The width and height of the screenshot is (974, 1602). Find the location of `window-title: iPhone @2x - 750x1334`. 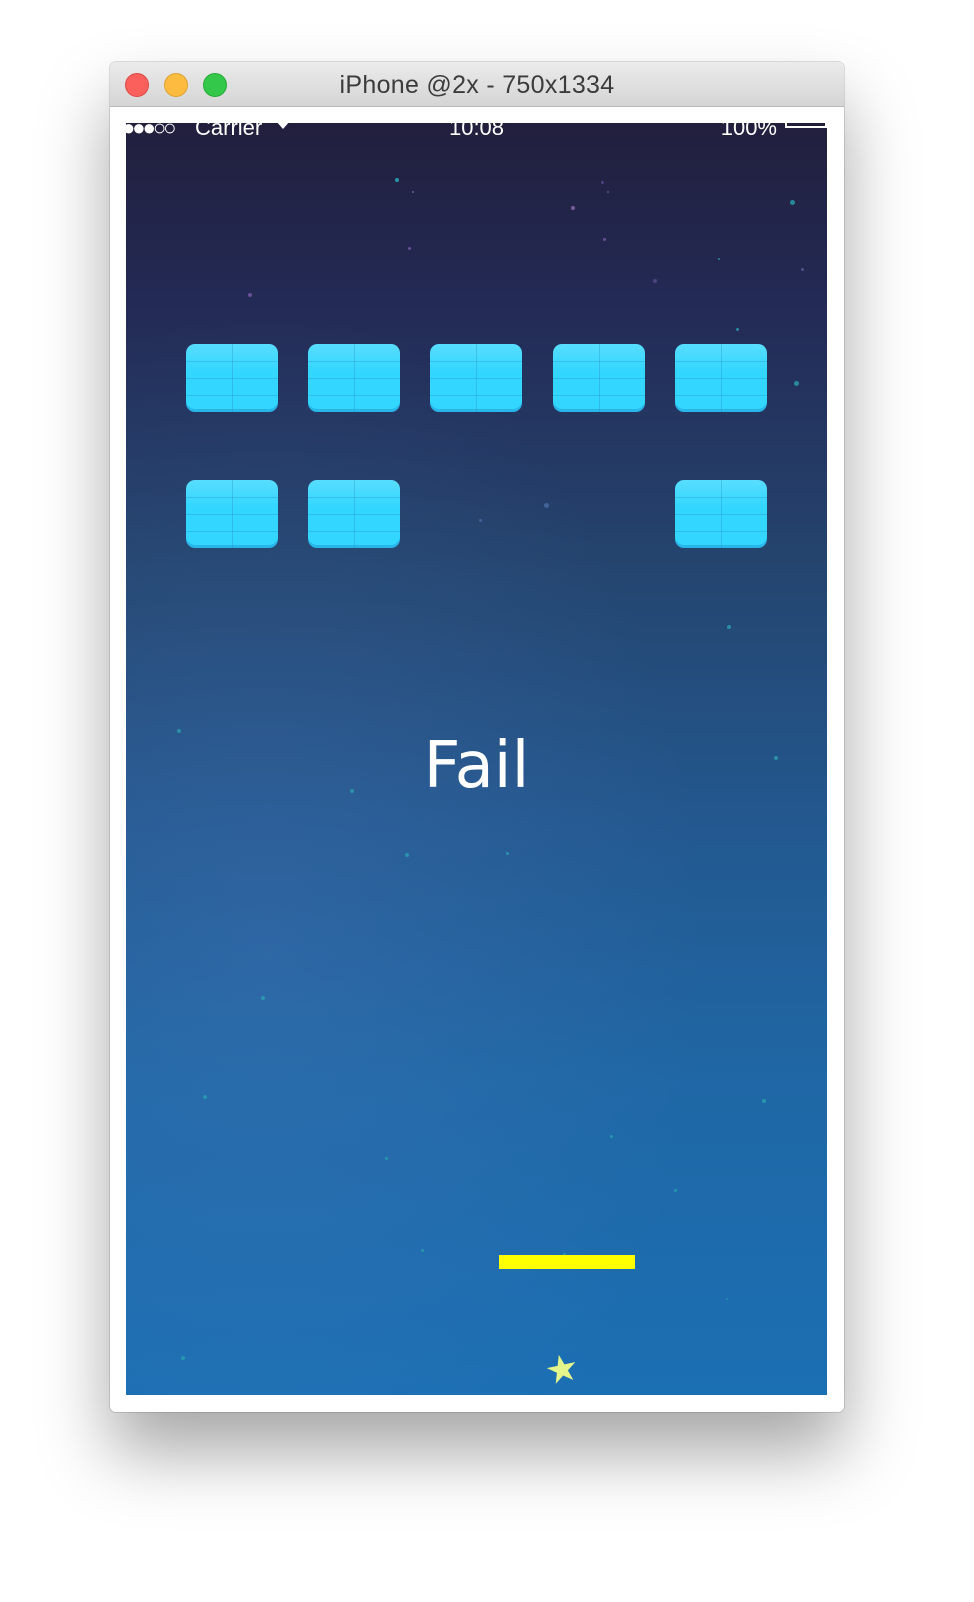

window-title: iPhone @2x - 750x1334 is located at coordinates (477, 85).